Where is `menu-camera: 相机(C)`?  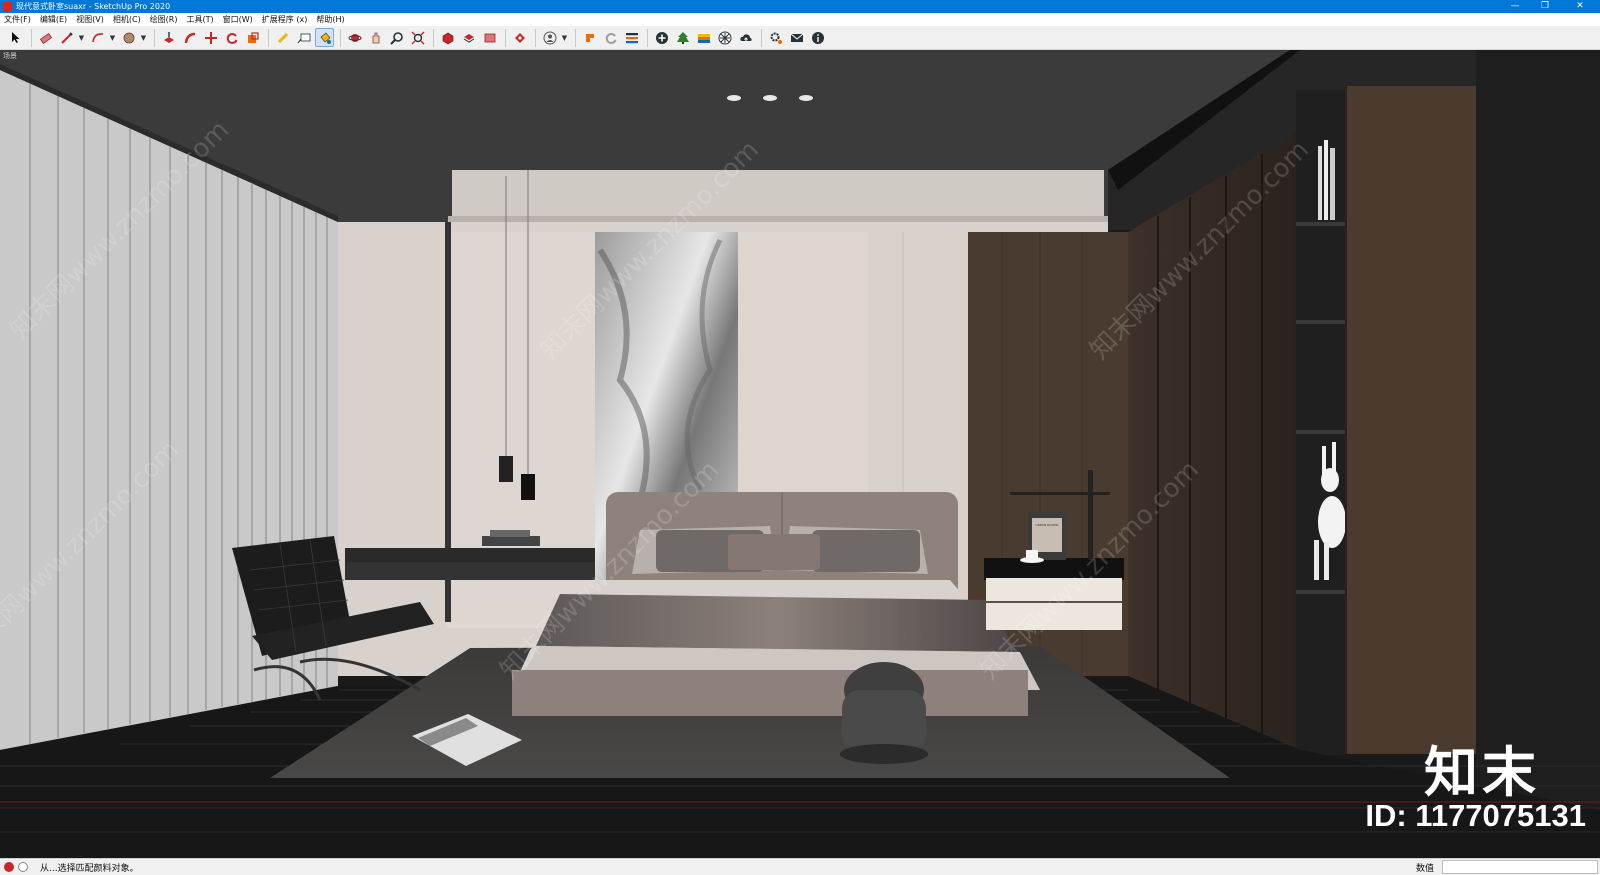 menu-camera: 相机(C) is located at coordinates (127, 19).